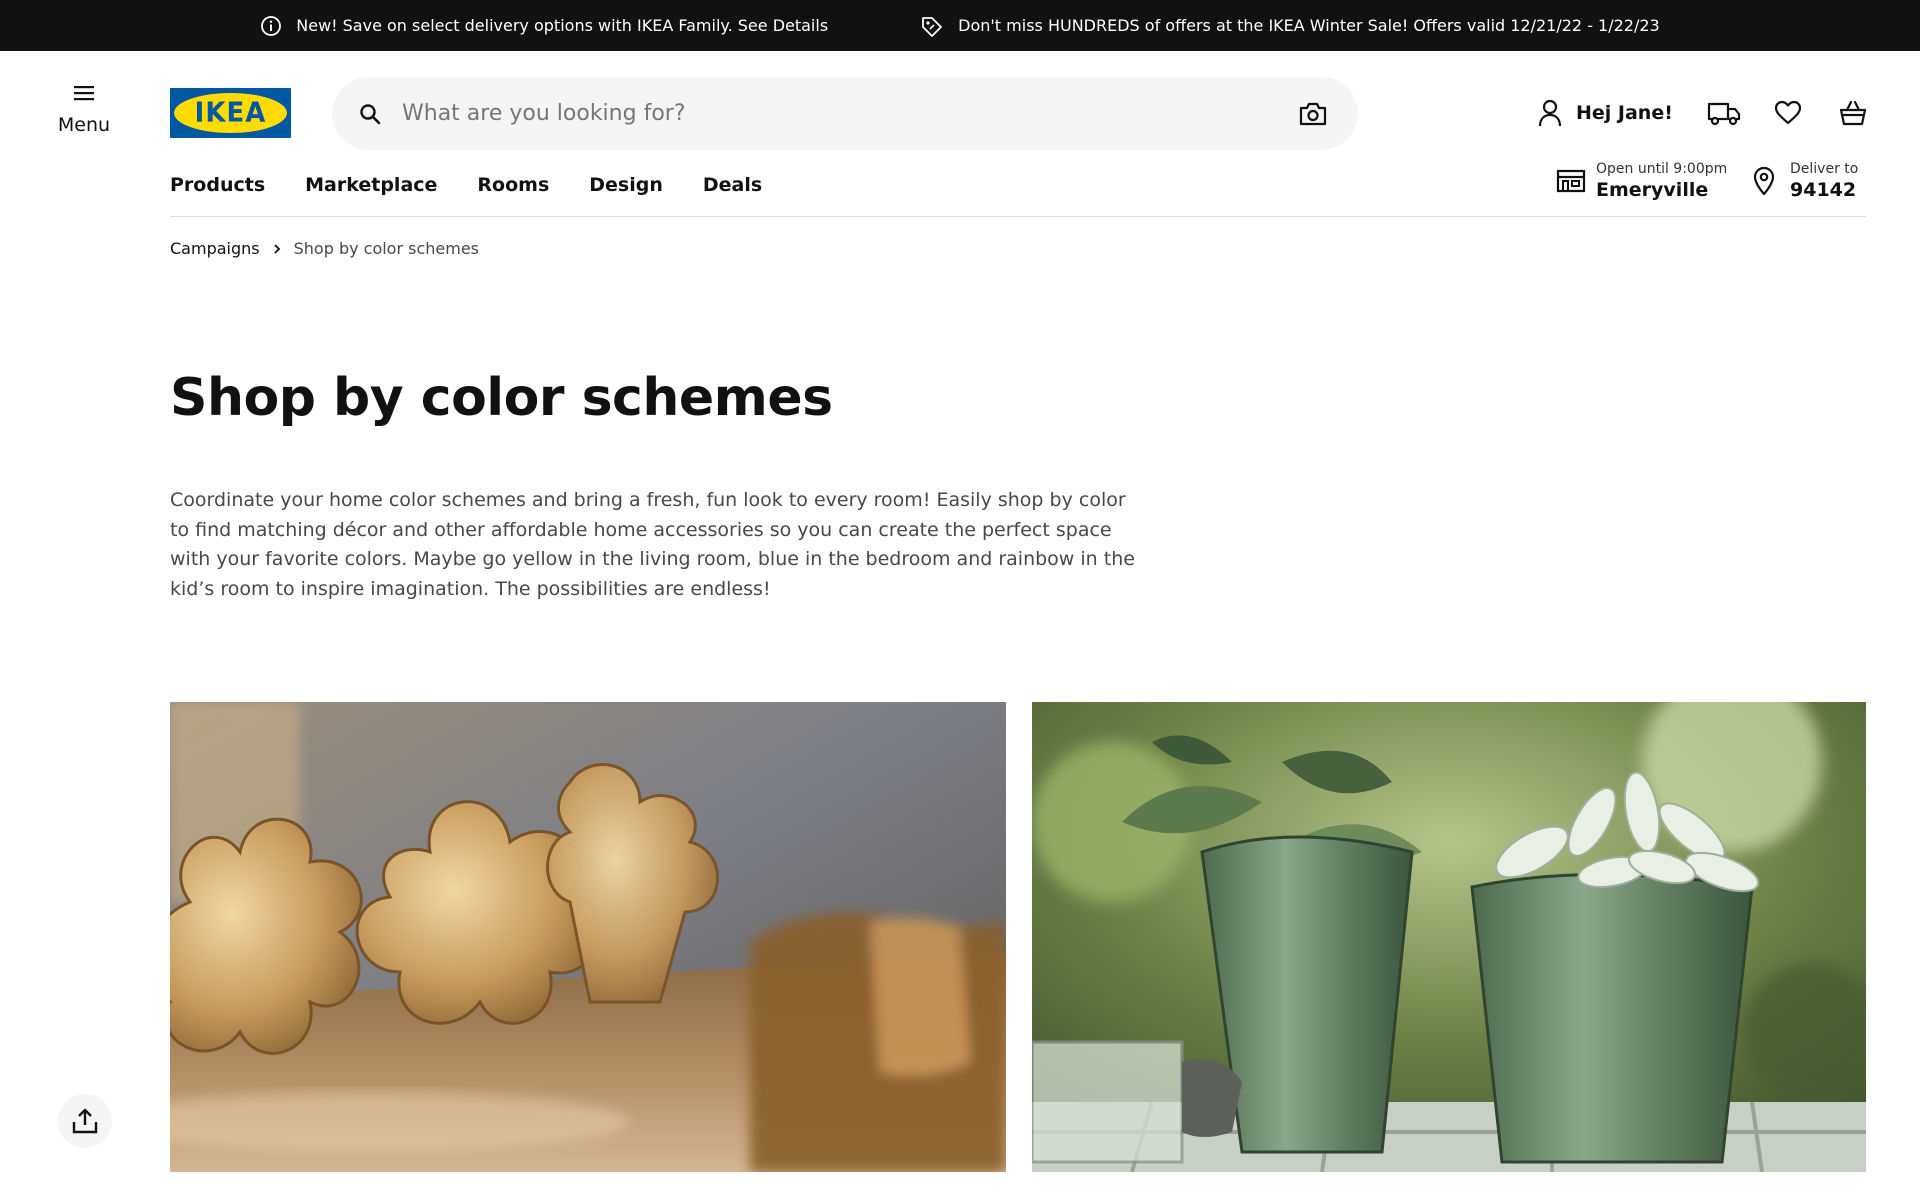 The image size is (1920, 1200). Describe the element at coordinates (466, 185) in the screenshot. I see `main-nav: Products Marketplace Rooms Design Deals` at that location.